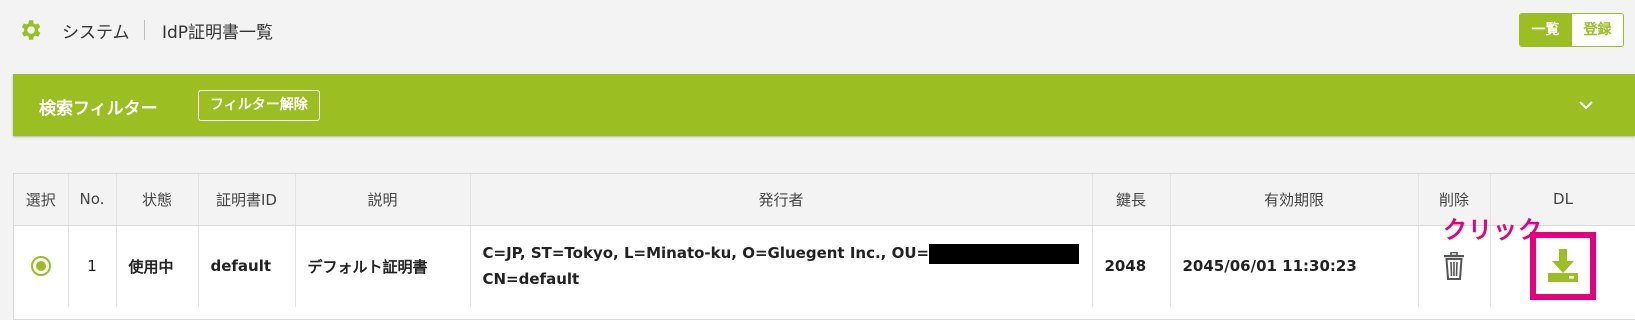  Describe the element at coordinates (92, 266) in the screenshot. I see `row-number: 1` at that location.